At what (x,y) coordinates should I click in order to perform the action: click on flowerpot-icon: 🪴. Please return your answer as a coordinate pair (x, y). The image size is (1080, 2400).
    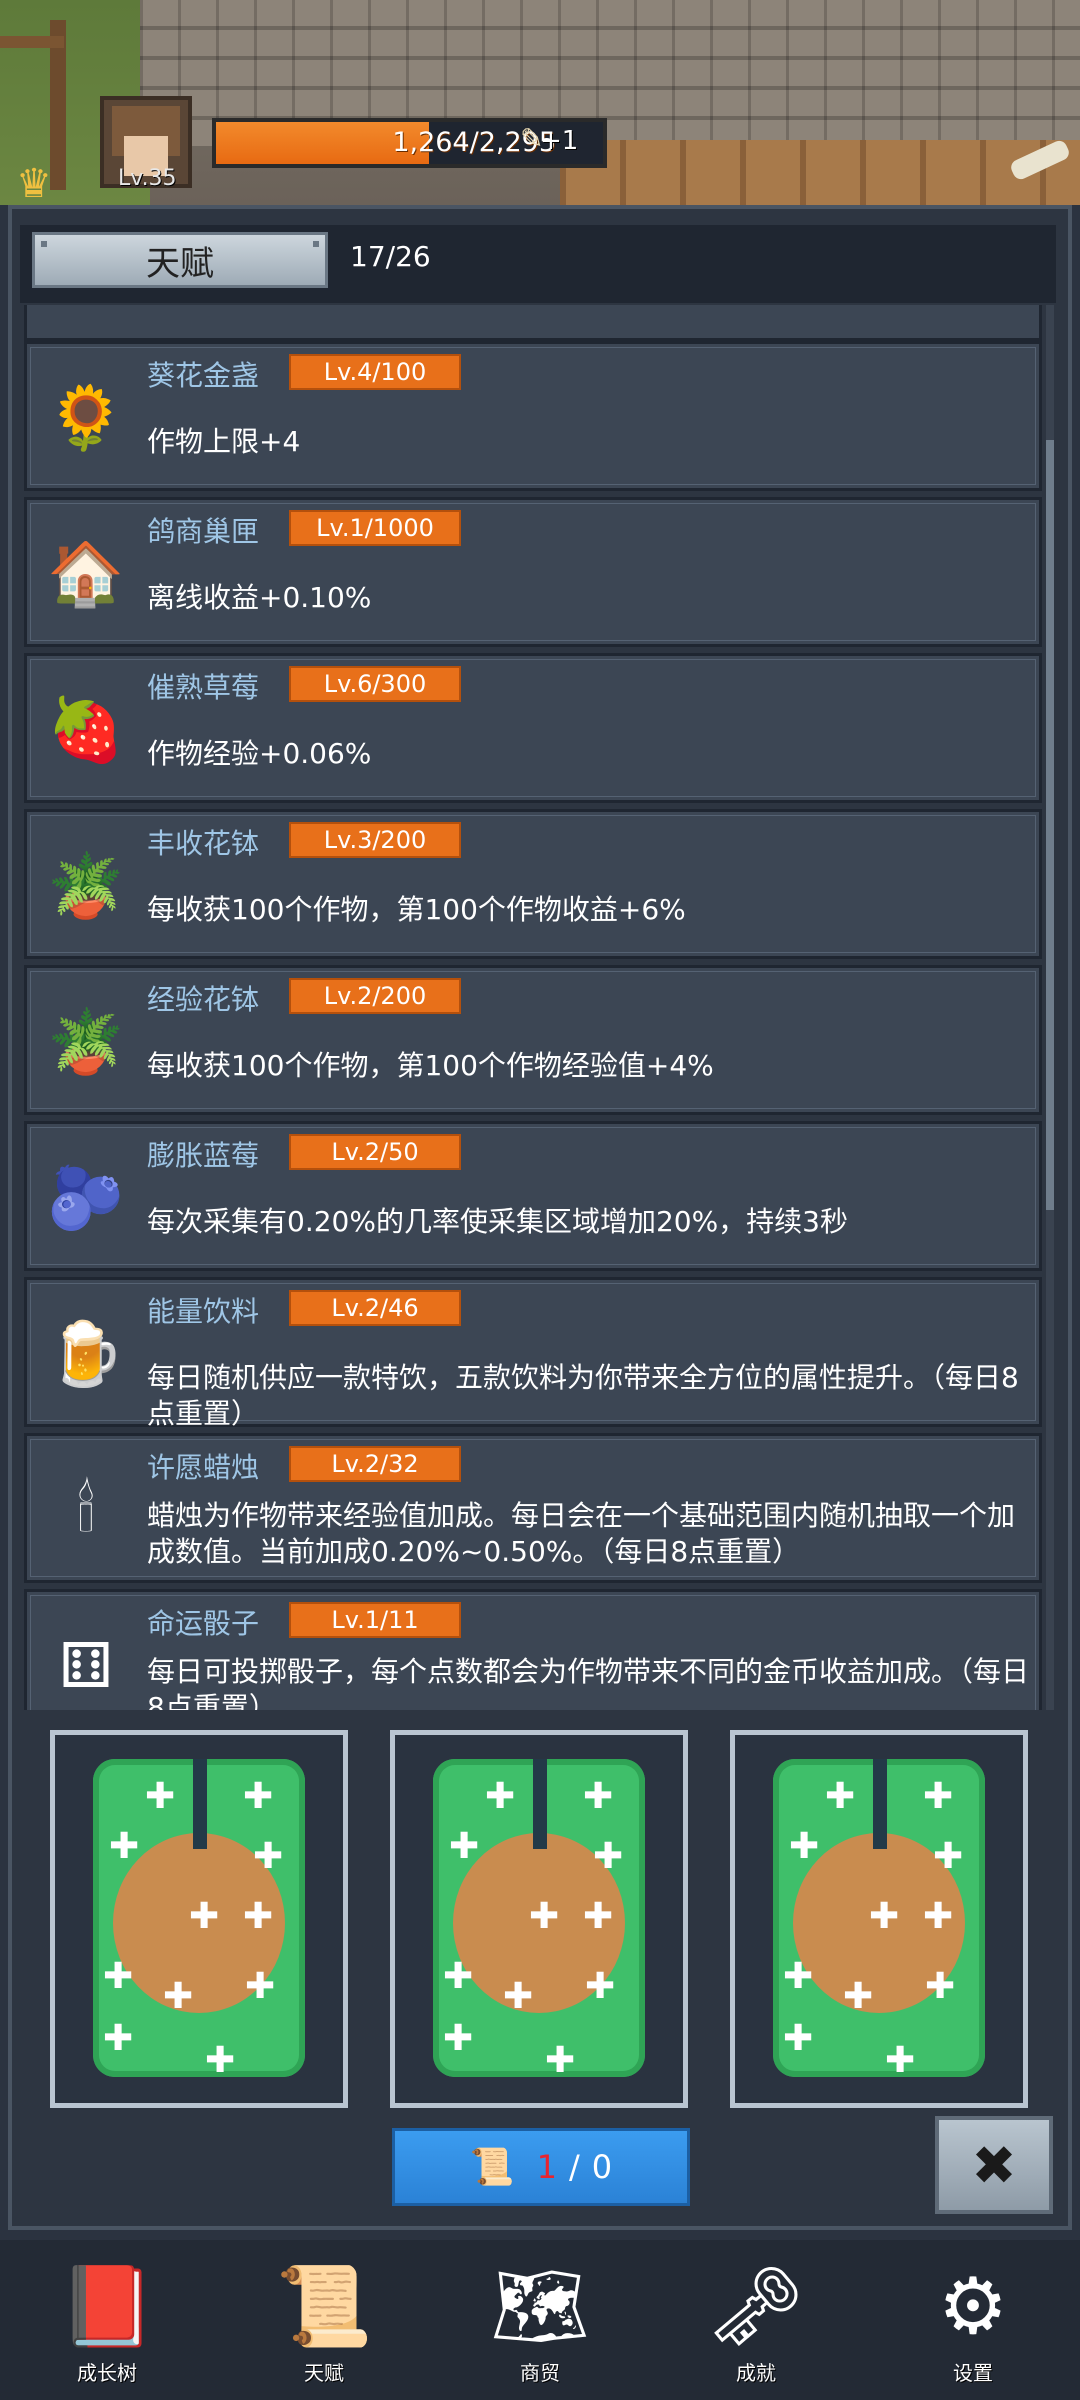
    Looking at the image, I should click on (86, 885).